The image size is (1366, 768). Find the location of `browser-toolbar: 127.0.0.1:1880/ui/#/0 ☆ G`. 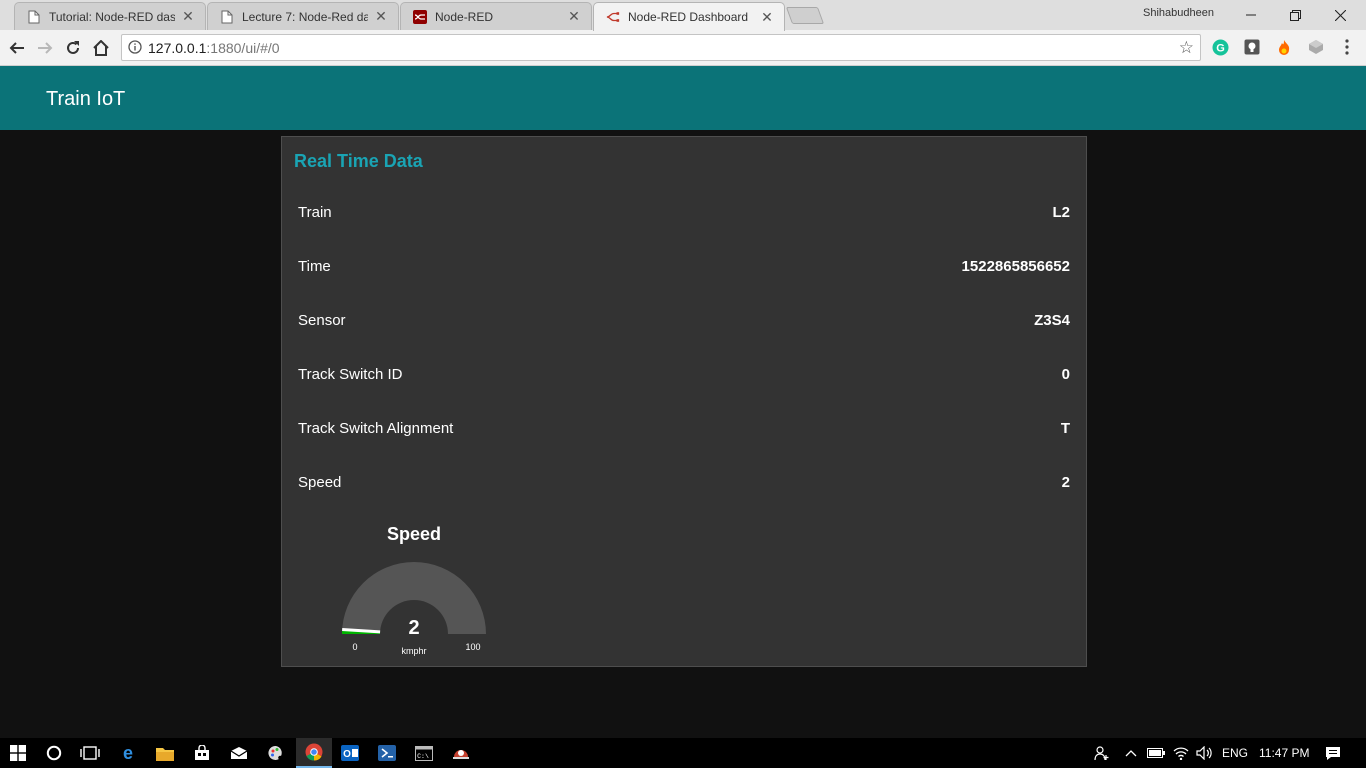

browser-toolbar: 127.0.0.1:1880/ui/#/0 ☆ G is located at coordinates (683, 48).